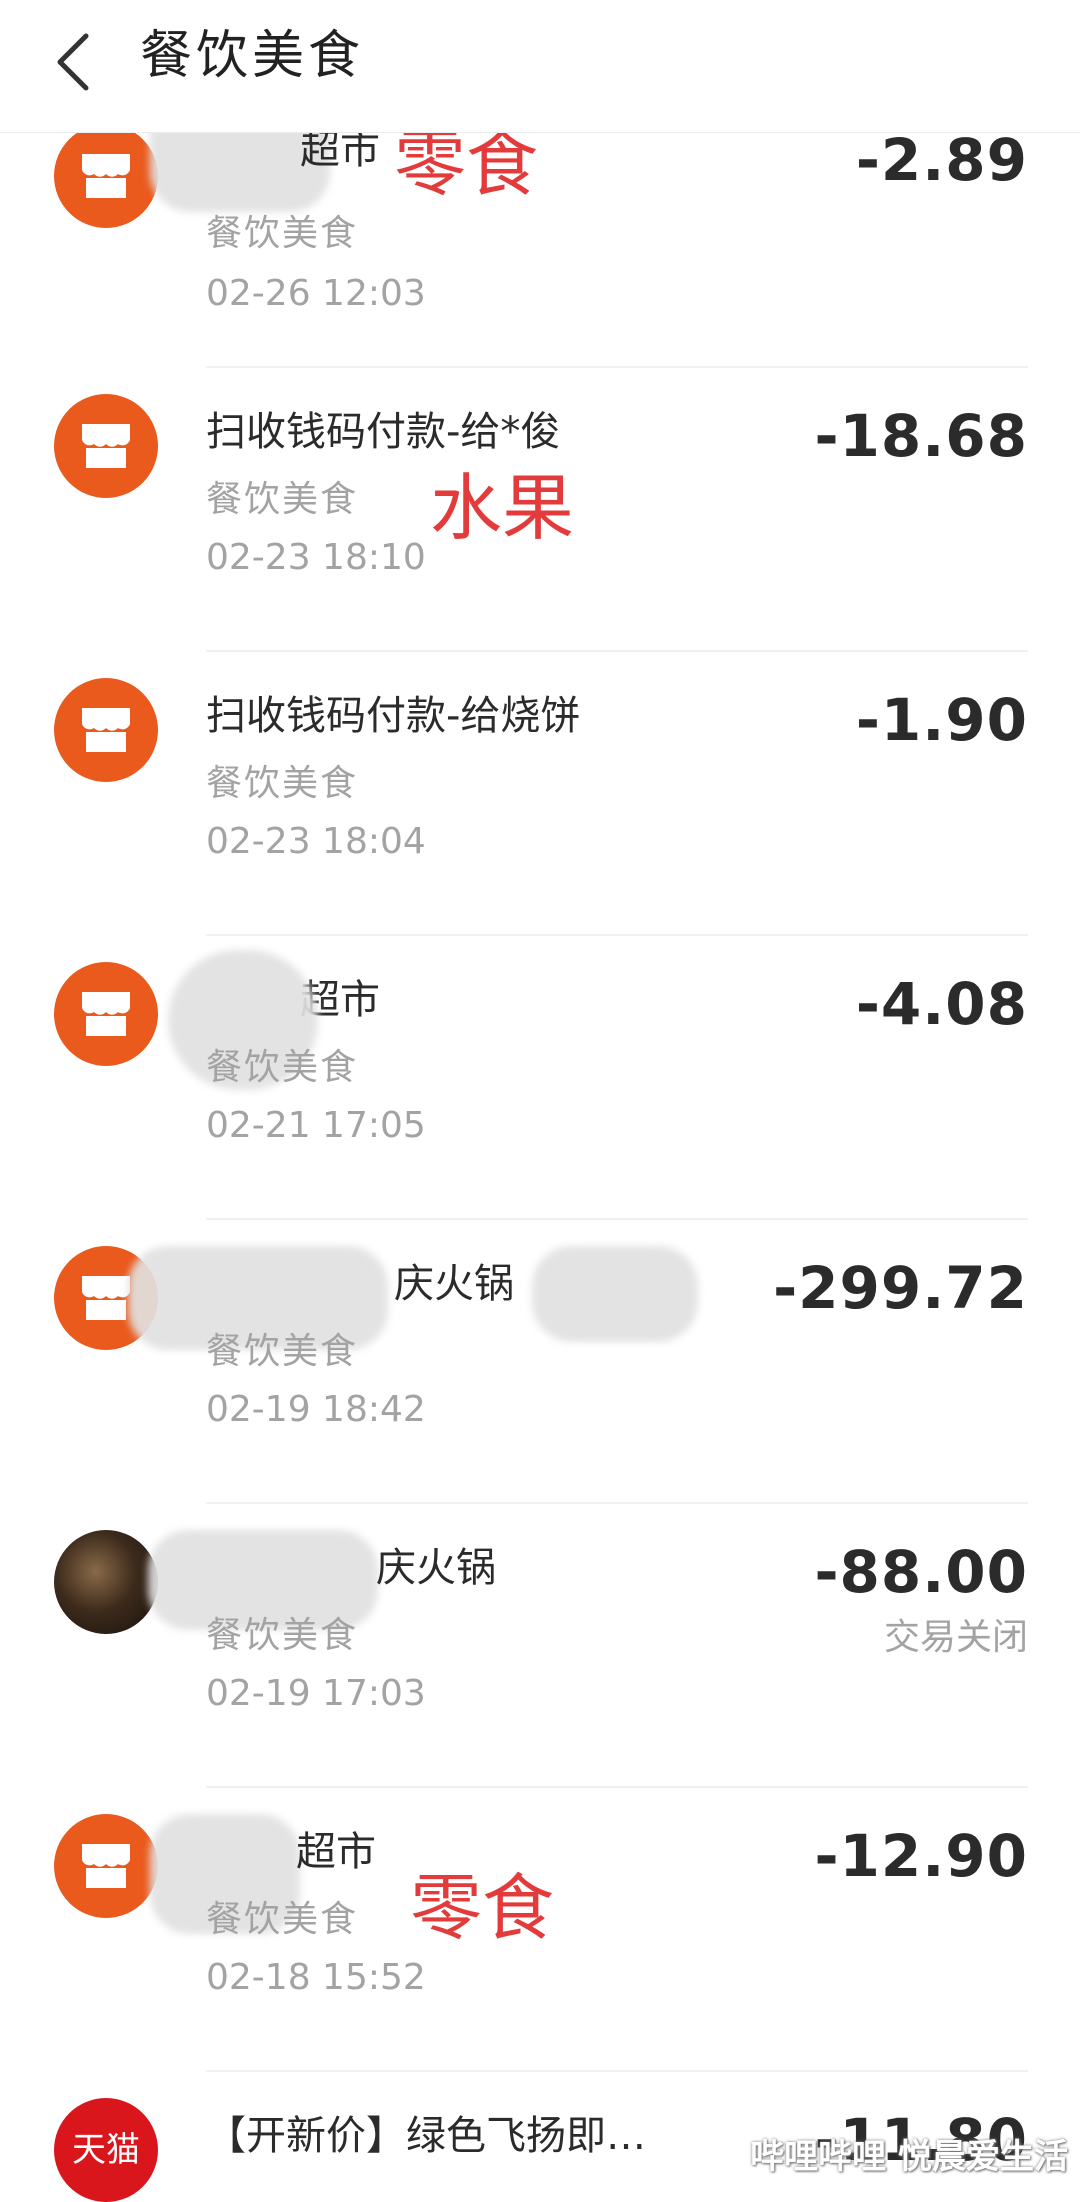 The height and width of the screenshot is (2202, 1080). Describe the element at coordinates (540, 1078) in the screenshot. I see `transaction-row: 超市 餐饮美食 02-21 17:05 -4.08` at that location.